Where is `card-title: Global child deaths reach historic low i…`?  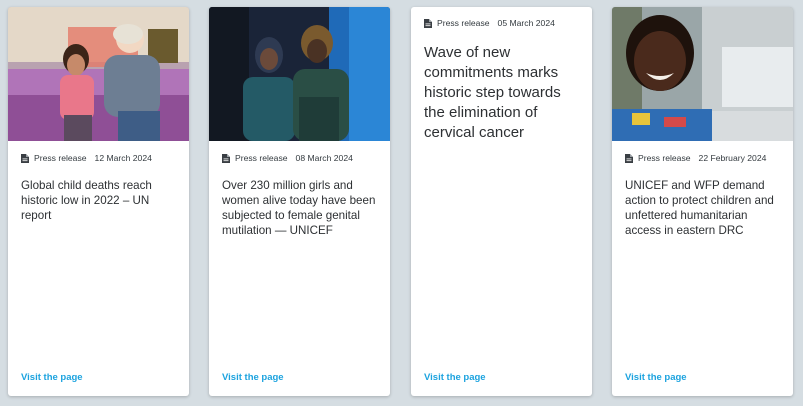 card-title: Global child deaths reach historic low i… is located at coordinates (99, 200).